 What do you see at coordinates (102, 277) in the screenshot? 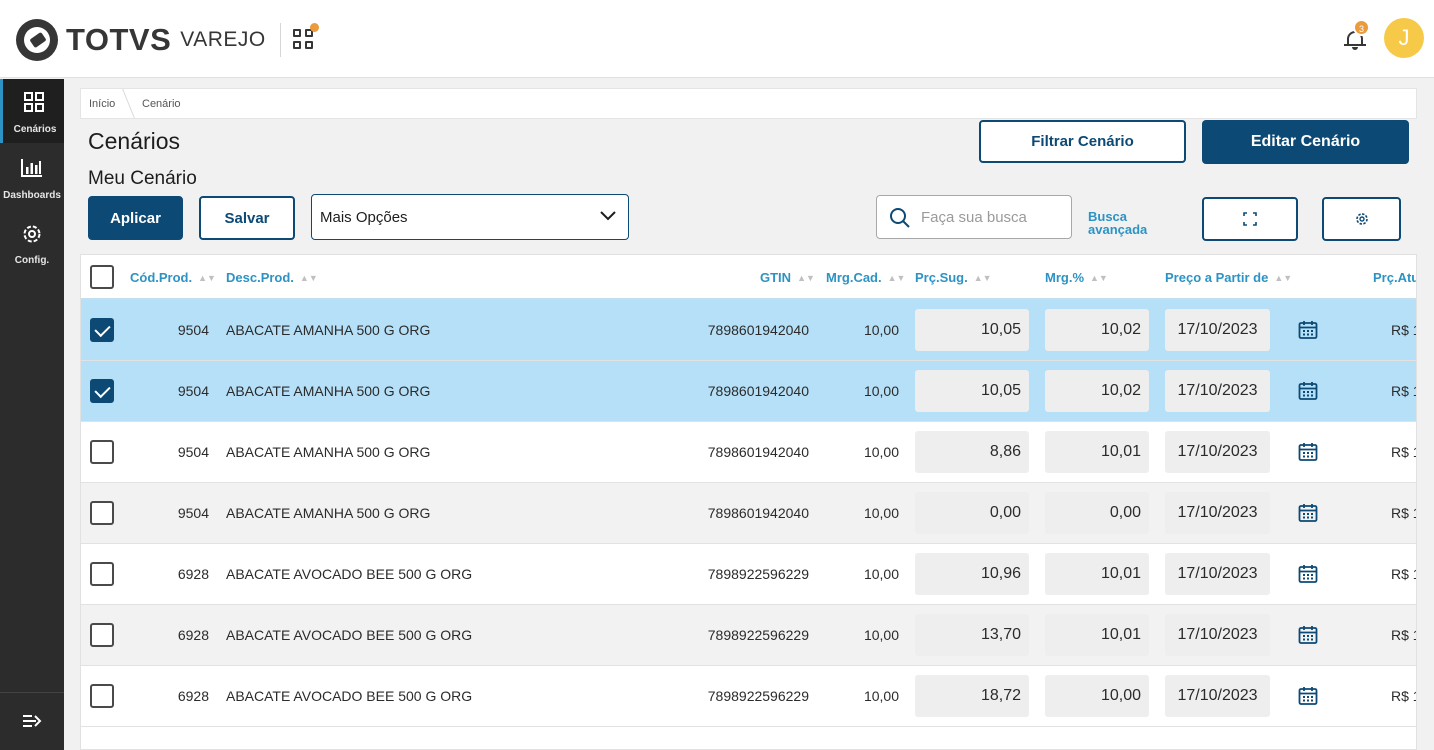
I see `select-all-checkbox` at bounding box center [102, 277].